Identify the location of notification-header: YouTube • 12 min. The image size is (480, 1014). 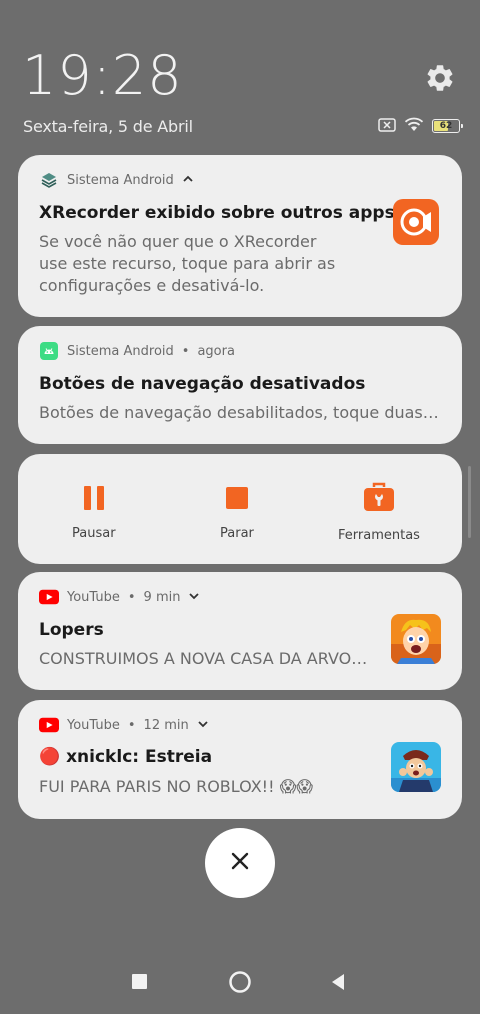
(124, 725).